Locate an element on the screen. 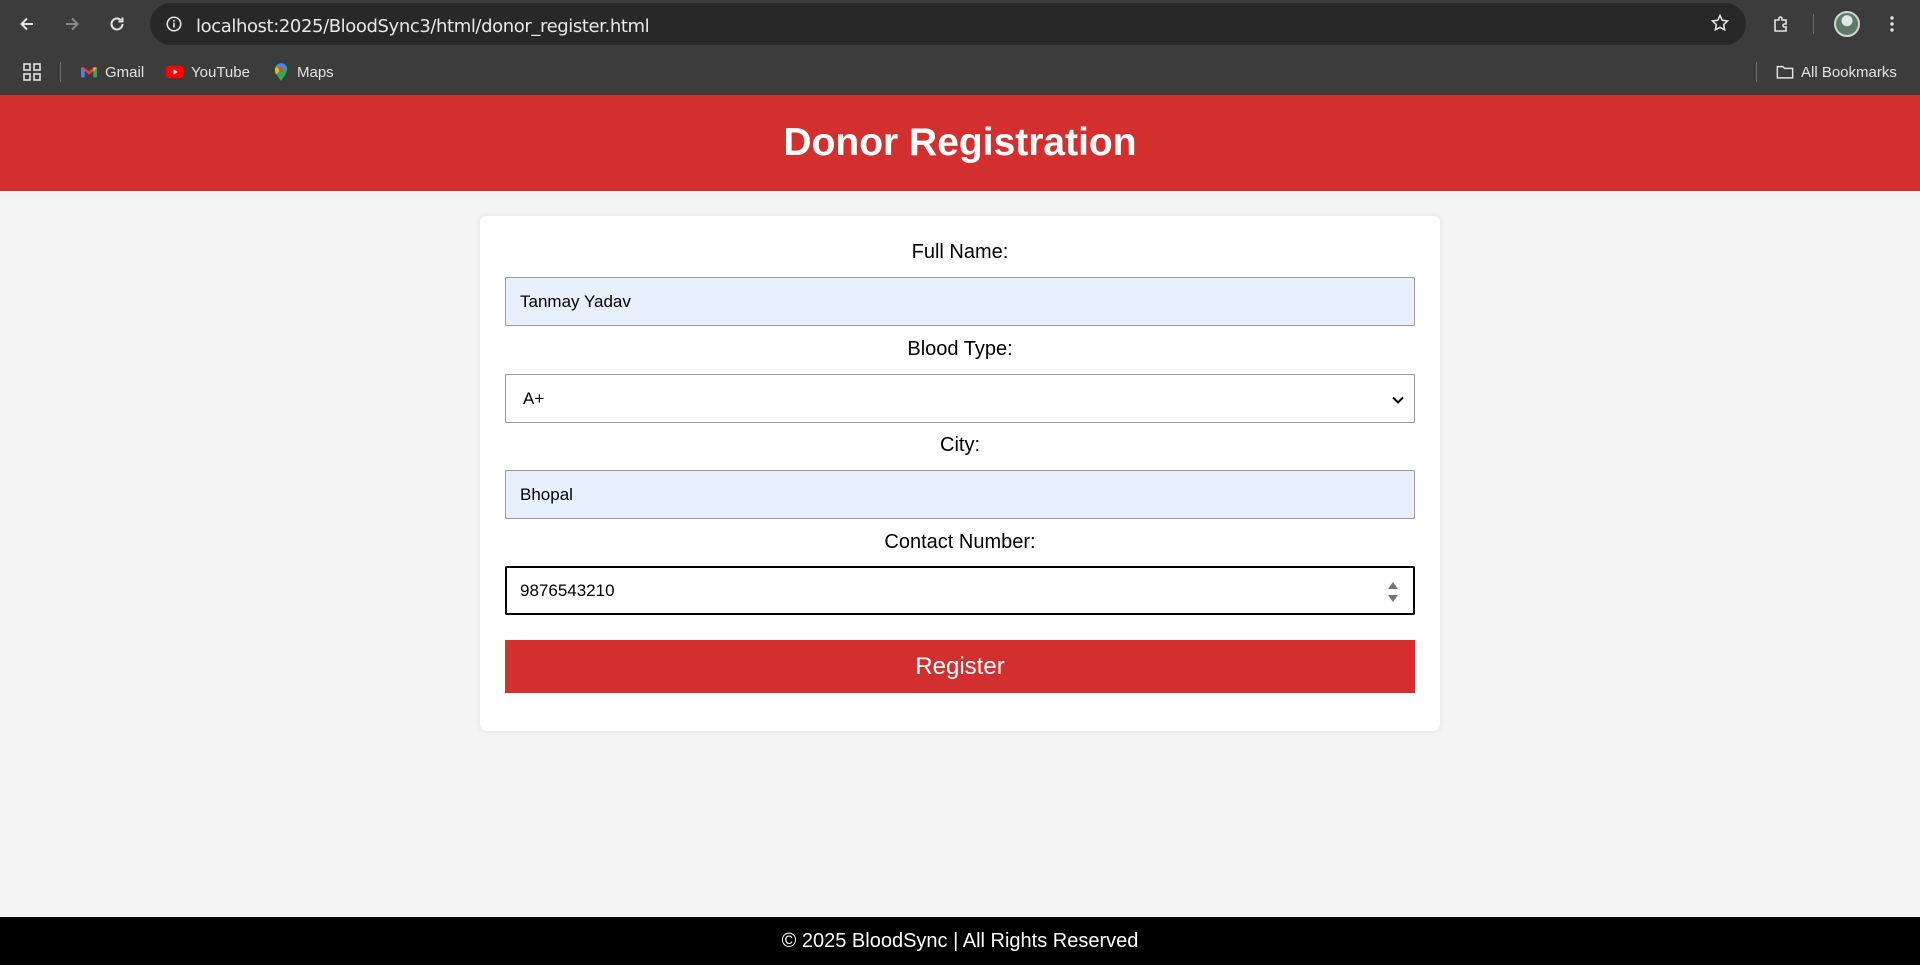 The width and height of the screenshot is (1920, 965). bookmarks-bar: Gmail YouTube Maps All Bookmarks is located at coordinates (960, 71).